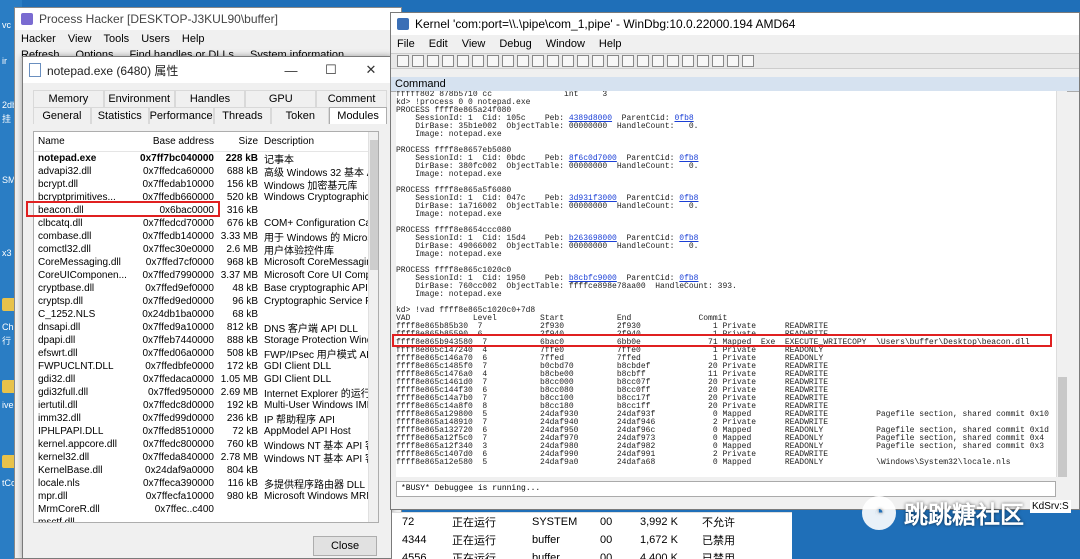 The image size is (1080, 559). Describe the element at coordinates (181, 115) in the screenshot. I see `tab-performance: Performance` at that location.